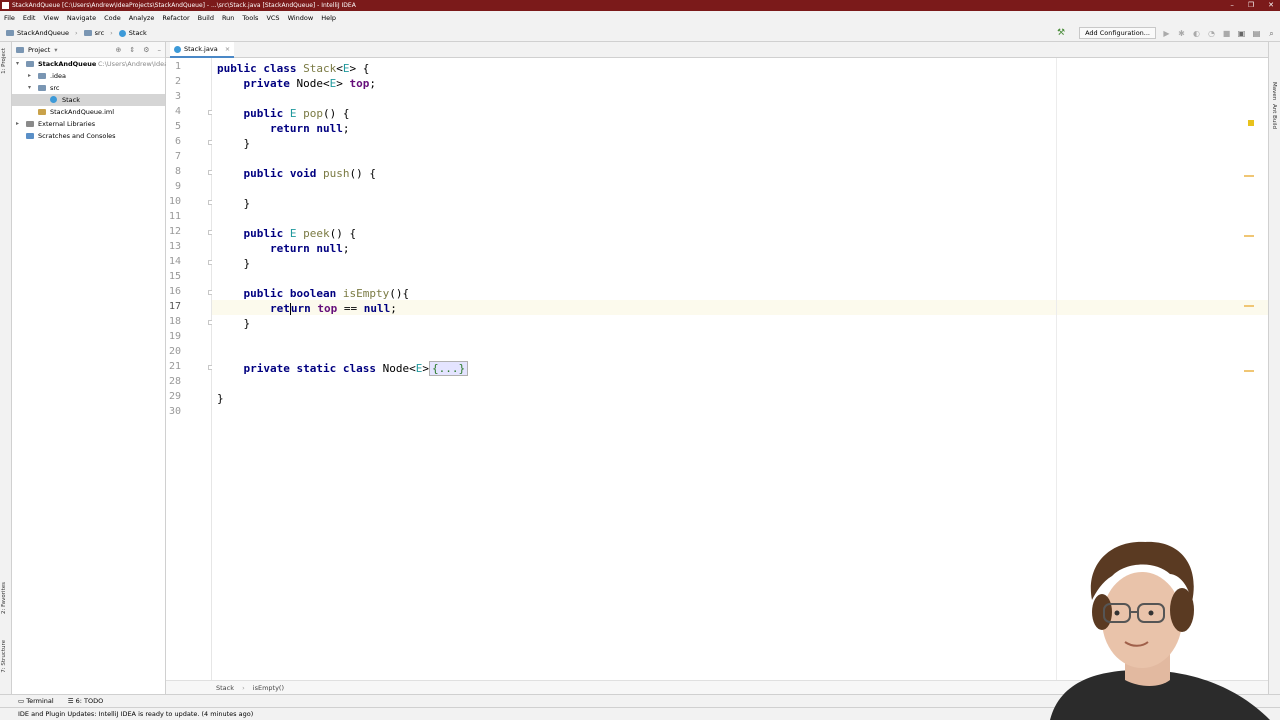 This screenshot has height=720, width=1280. I want to click on menu-analyze: Analyze, so click(142, 18).